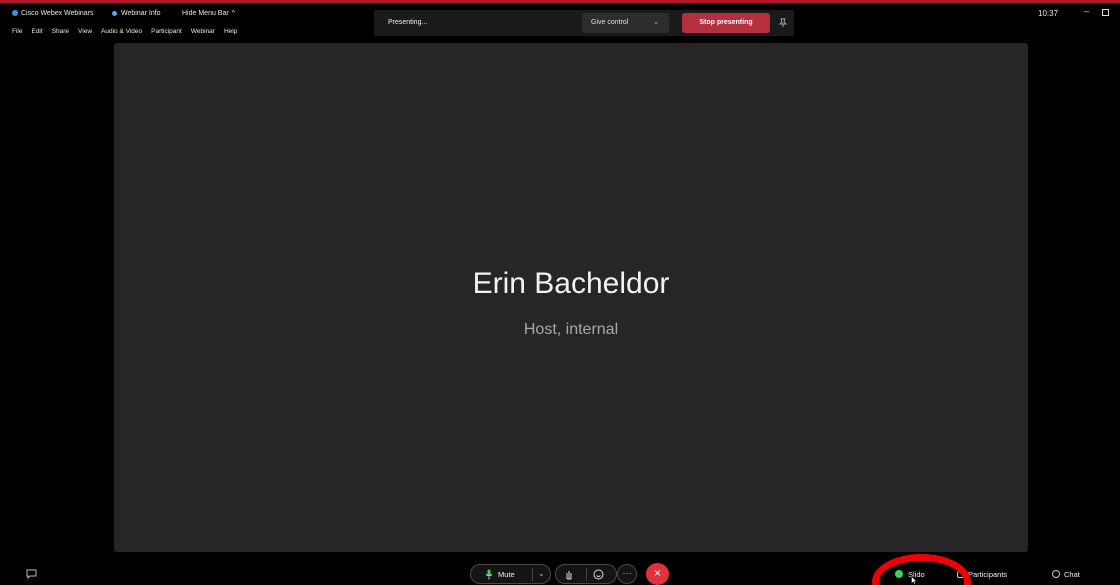 The width and height of the screenshot is (1120, 585). Describe the element at coordinates (17, 34) in the screenshot. I see `menu-file: File` at that location.